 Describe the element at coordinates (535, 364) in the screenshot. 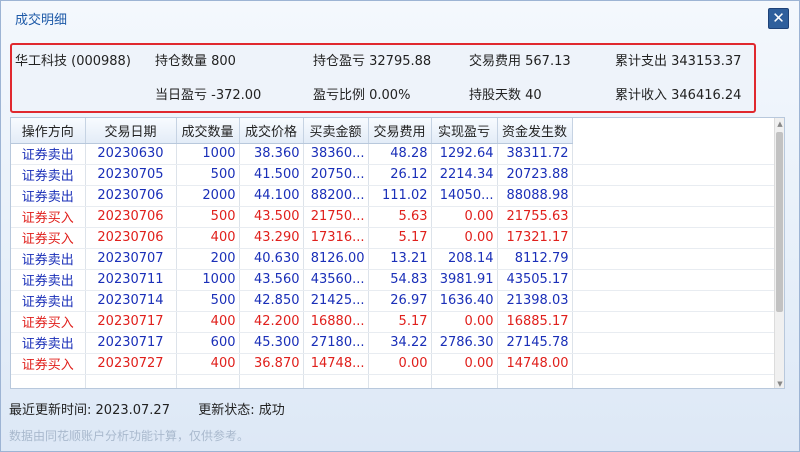

I see `cell-cash-flow: 14748.00` at that location.